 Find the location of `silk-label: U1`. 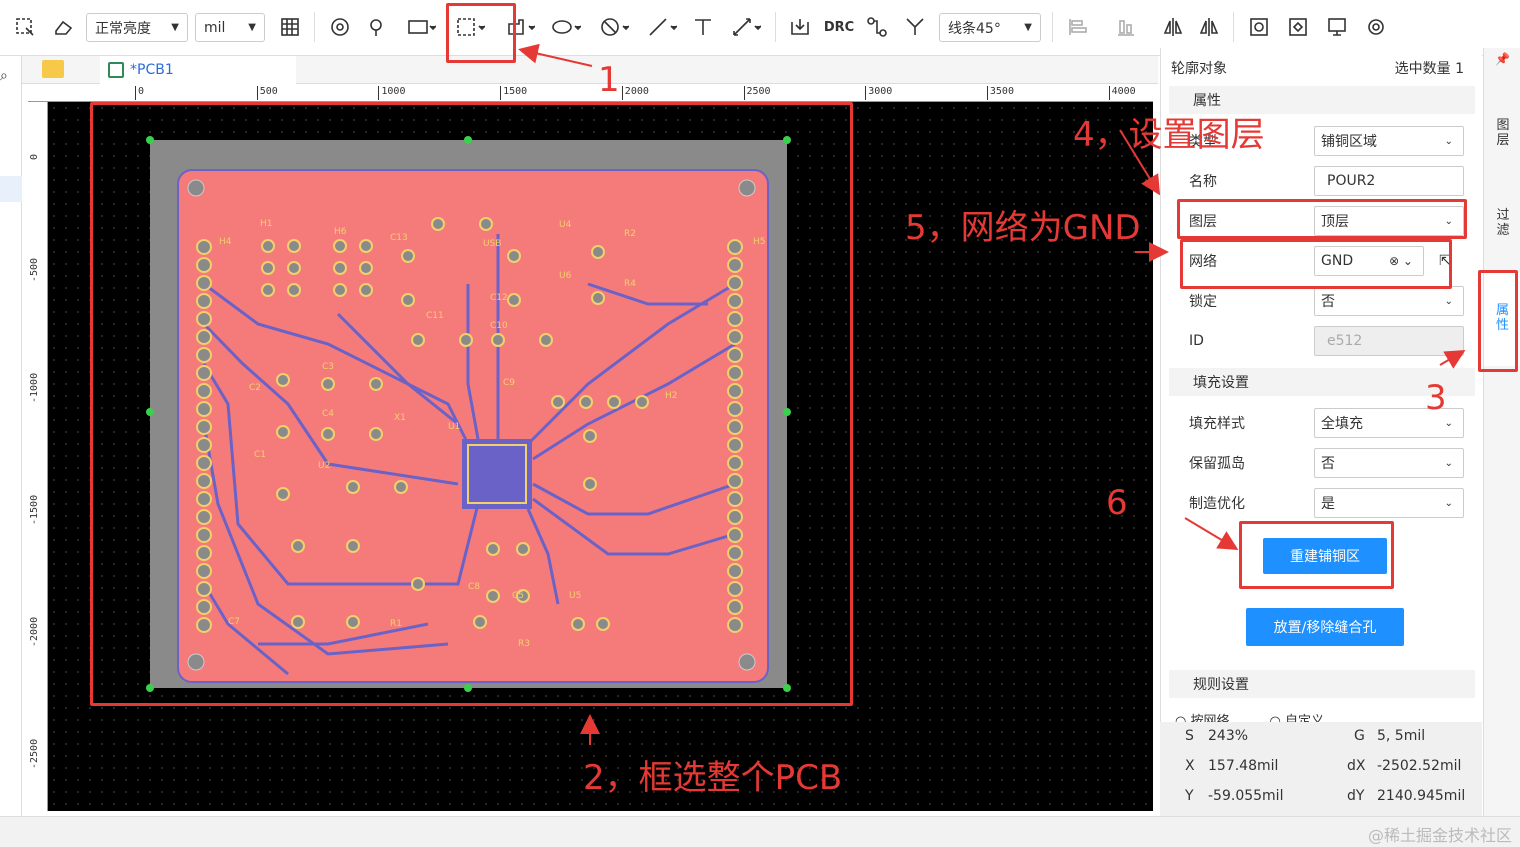

silk-label: U1 is located at coordinates (454, 427).